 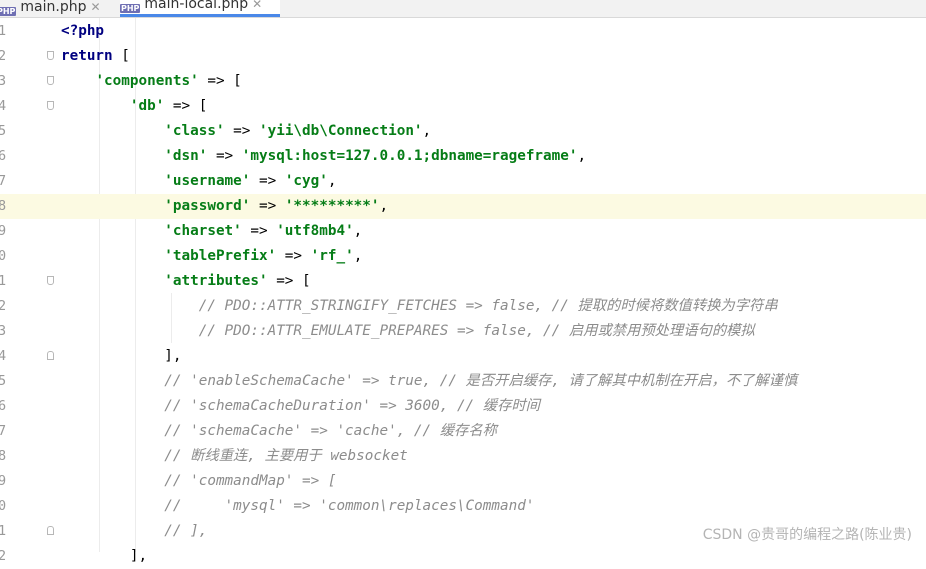 What do you see at coordinates (463, 481) in the screenshot?
I see `code-line: 9 // 'commandMap' => [` at bounding box center [463, 481].